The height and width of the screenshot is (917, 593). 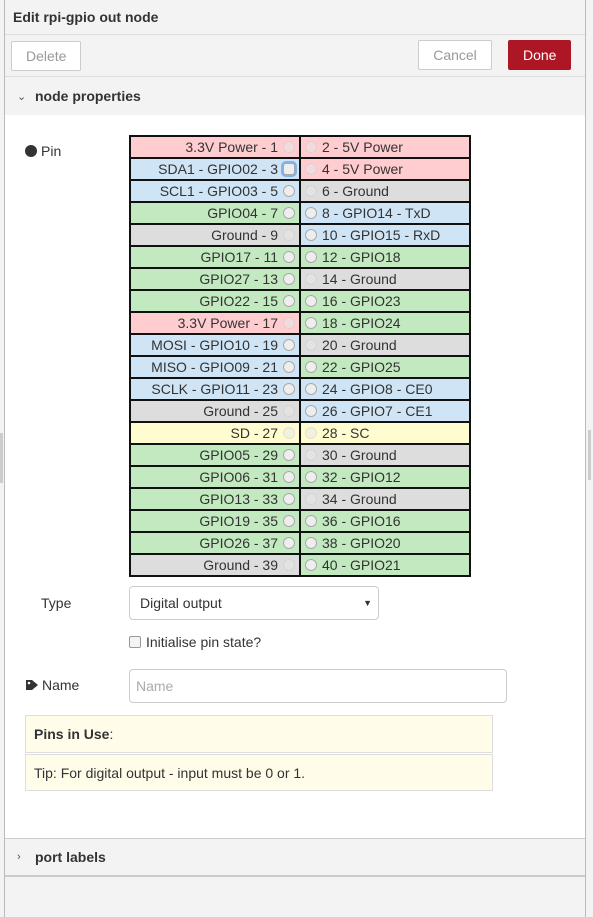 I want to click on pin-cell-left: GPIO05 - 29, so click(x=215, y=455).